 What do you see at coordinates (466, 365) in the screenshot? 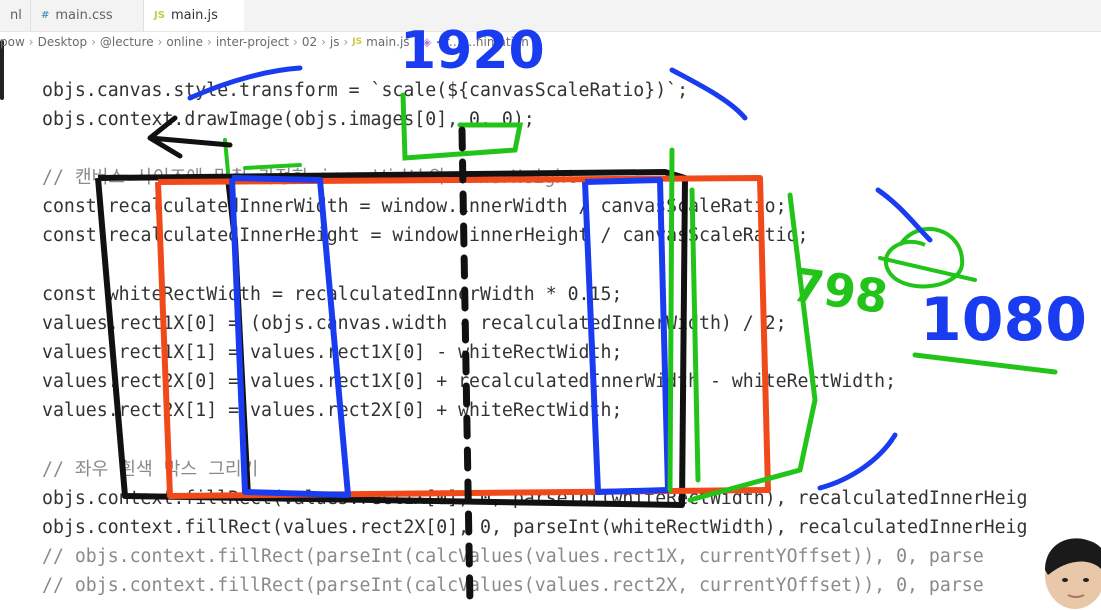
I see `center-dashed-line` at bounding box center [466, 365].